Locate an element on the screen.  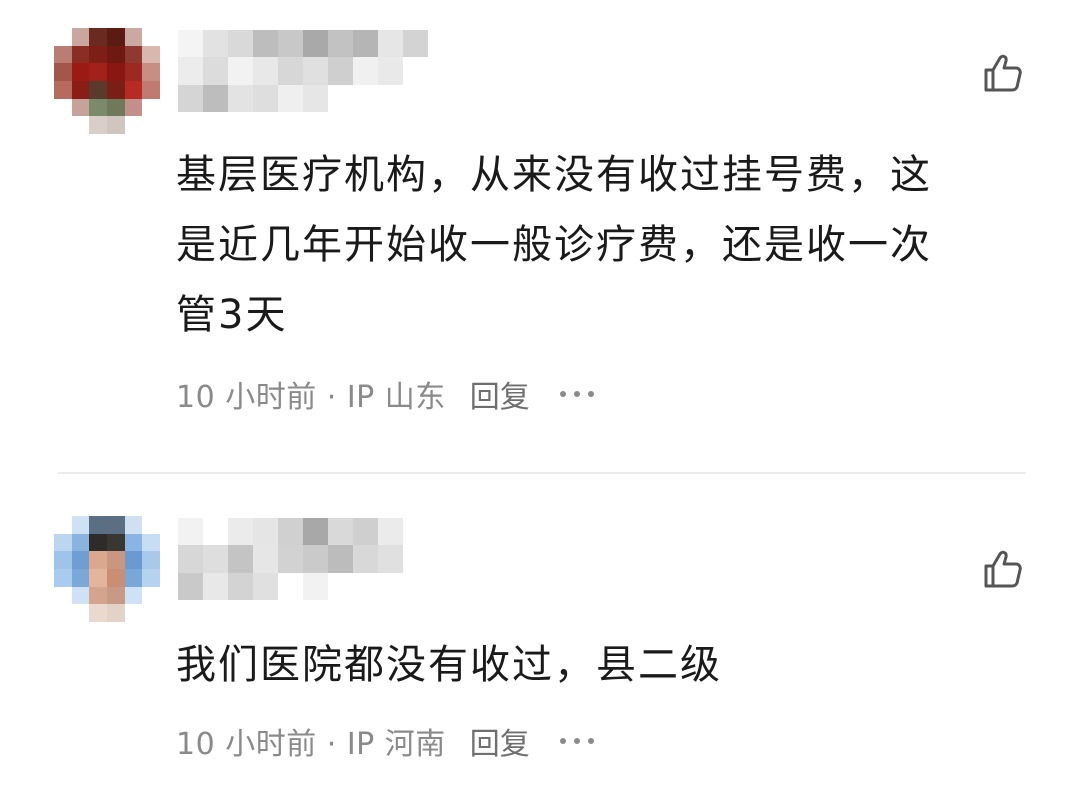
comment-text-line: 是近几年开始收一般诊疗费，还是收一次 is located at coordinates (554, 245).